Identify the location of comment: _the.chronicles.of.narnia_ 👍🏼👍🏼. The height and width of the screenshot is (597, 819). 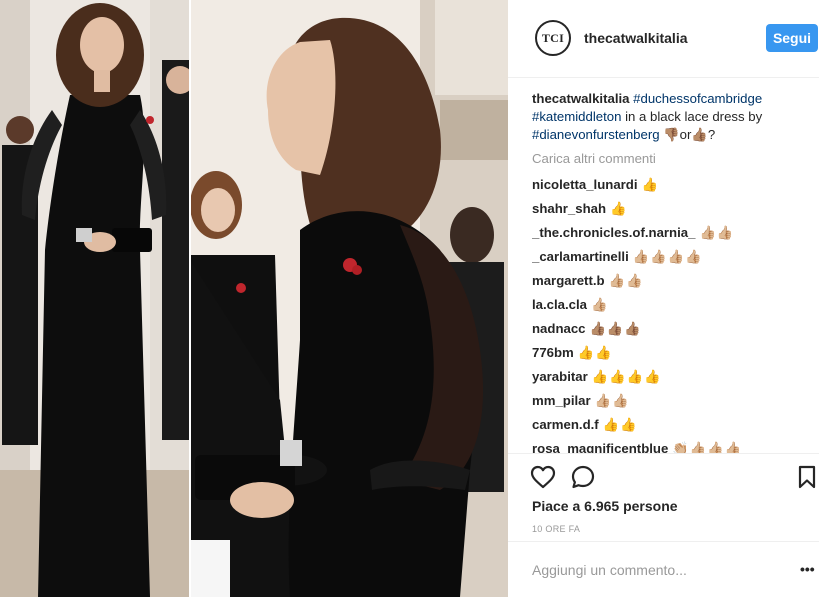
(675, 233).